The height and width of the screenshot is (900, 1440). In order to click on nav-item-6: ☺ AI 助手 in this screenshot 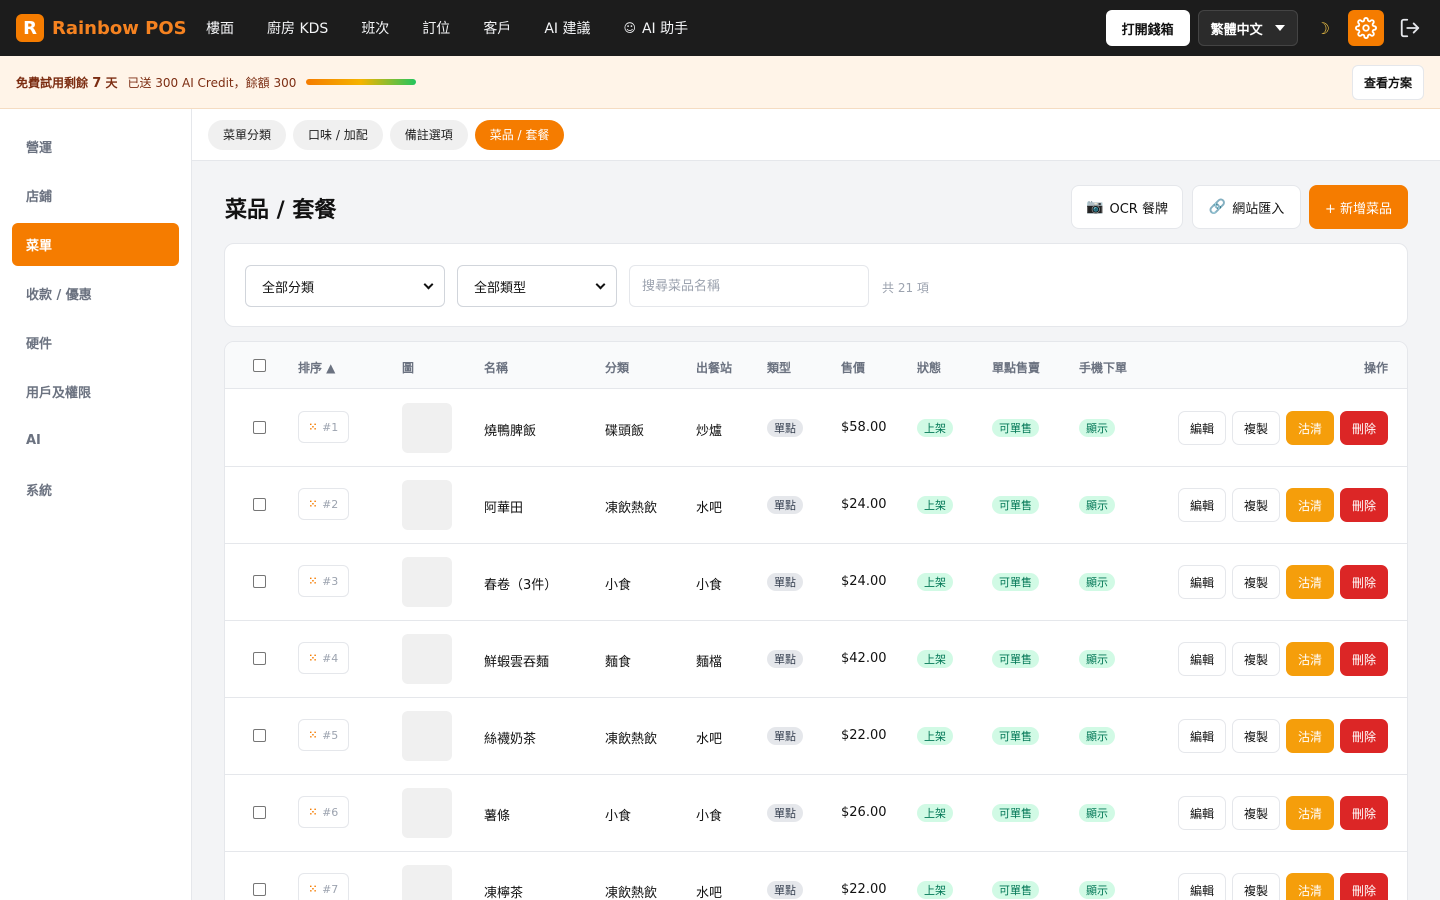, I will do `click(655, 28)`.